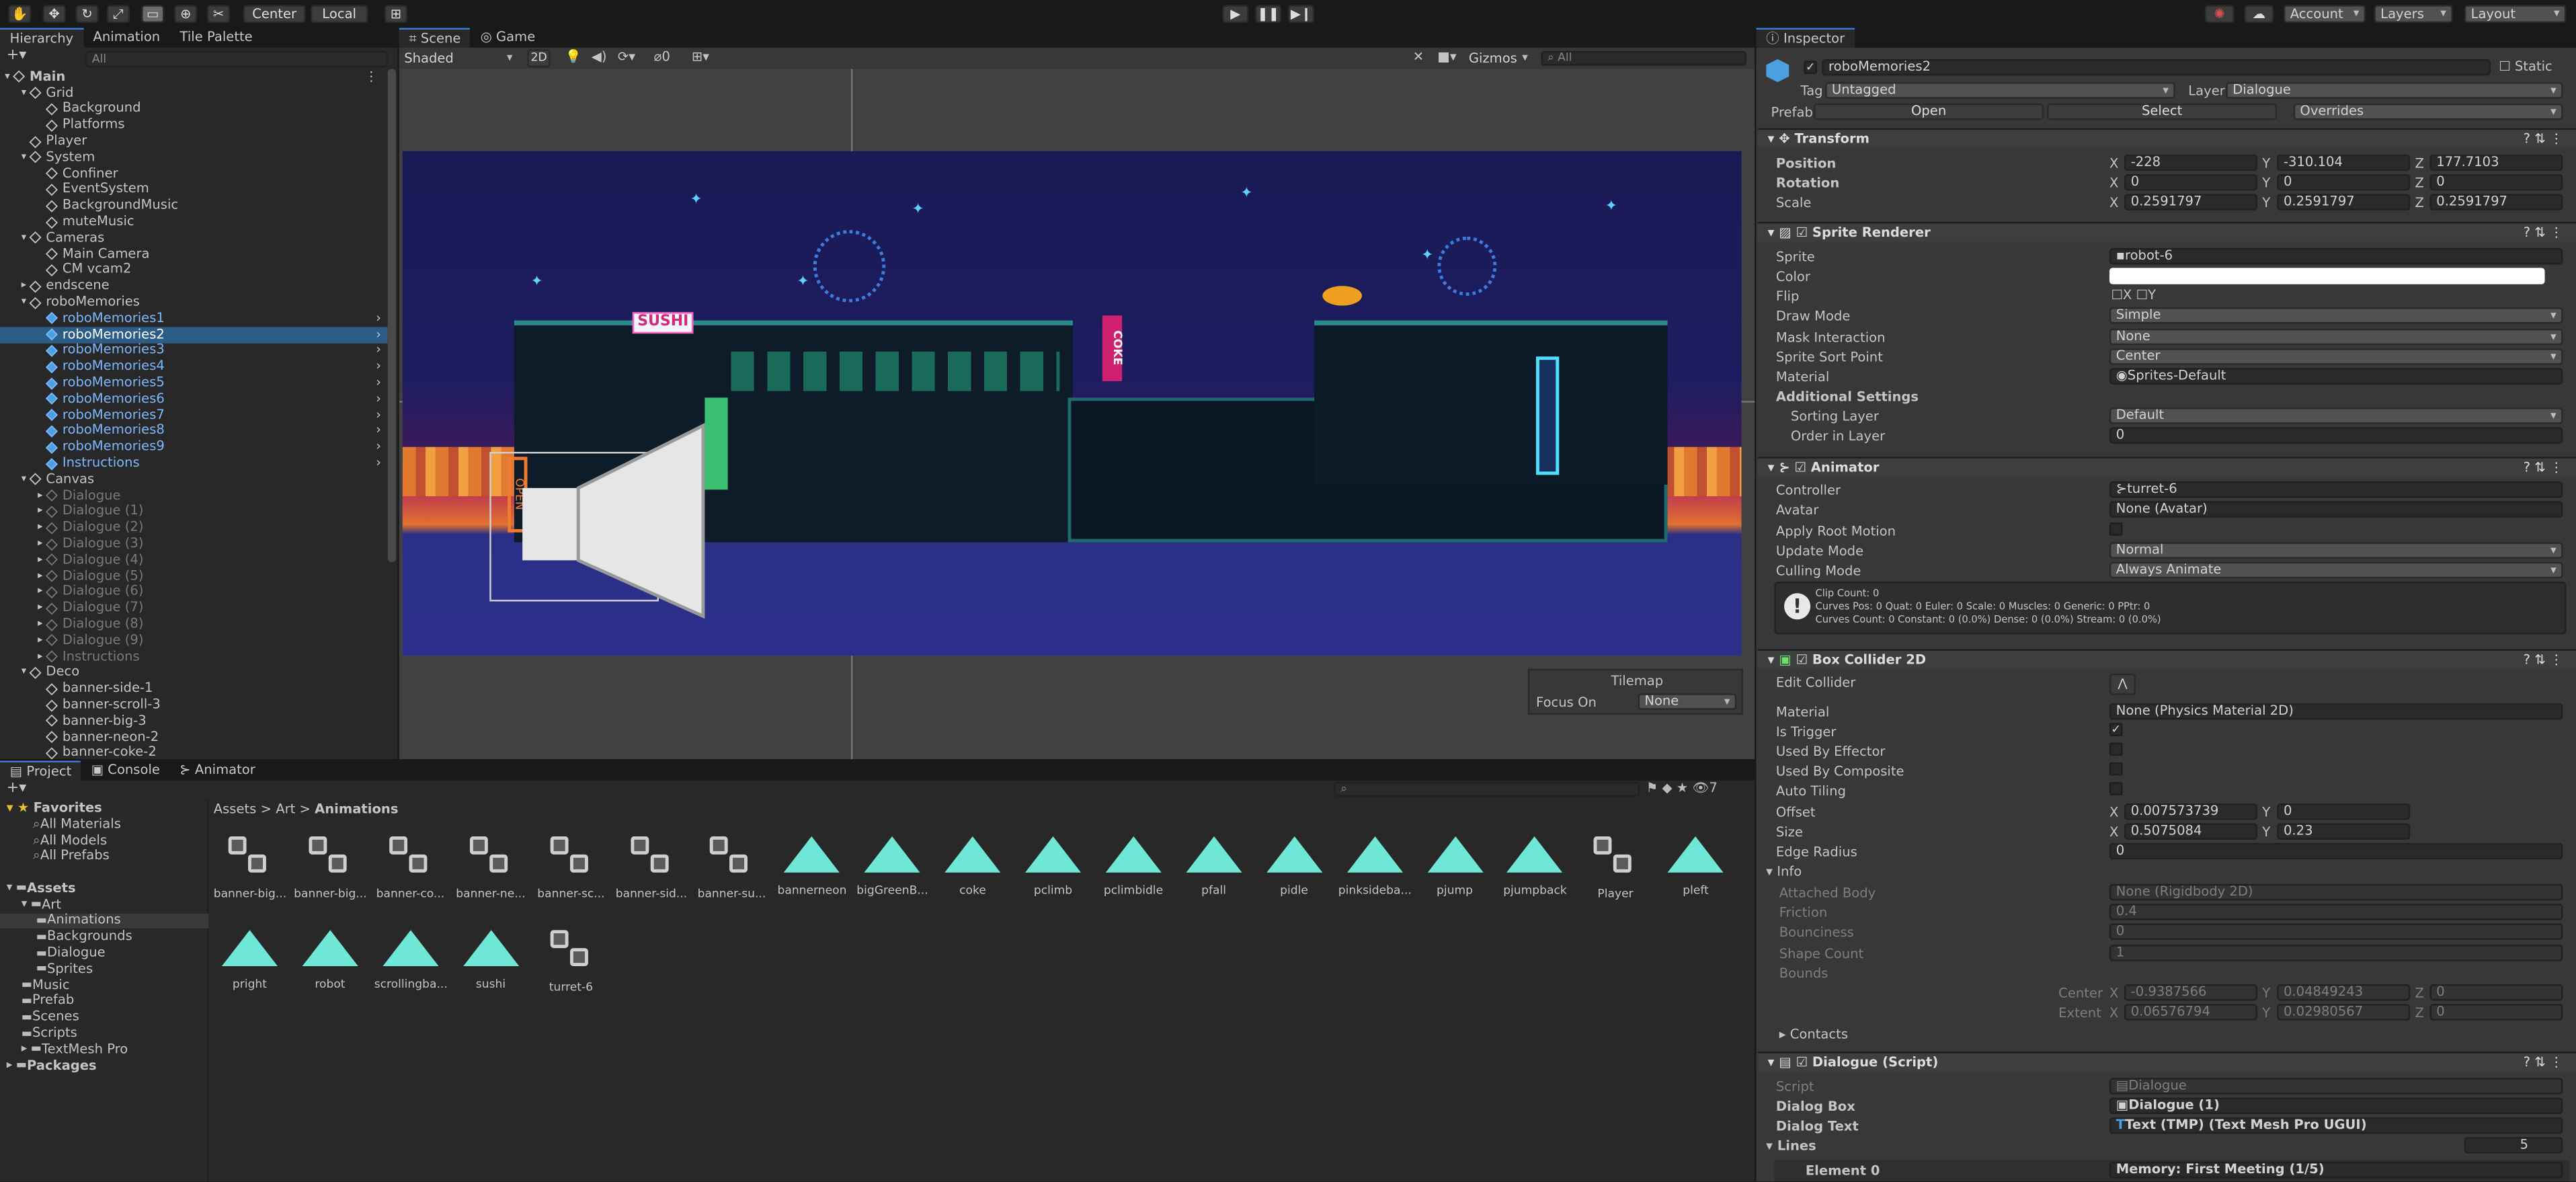 Image resolution: width=2576 pixels, height=1182 pixels. I want to click on sort-point-dropdown: Center, so click(2336, 356).